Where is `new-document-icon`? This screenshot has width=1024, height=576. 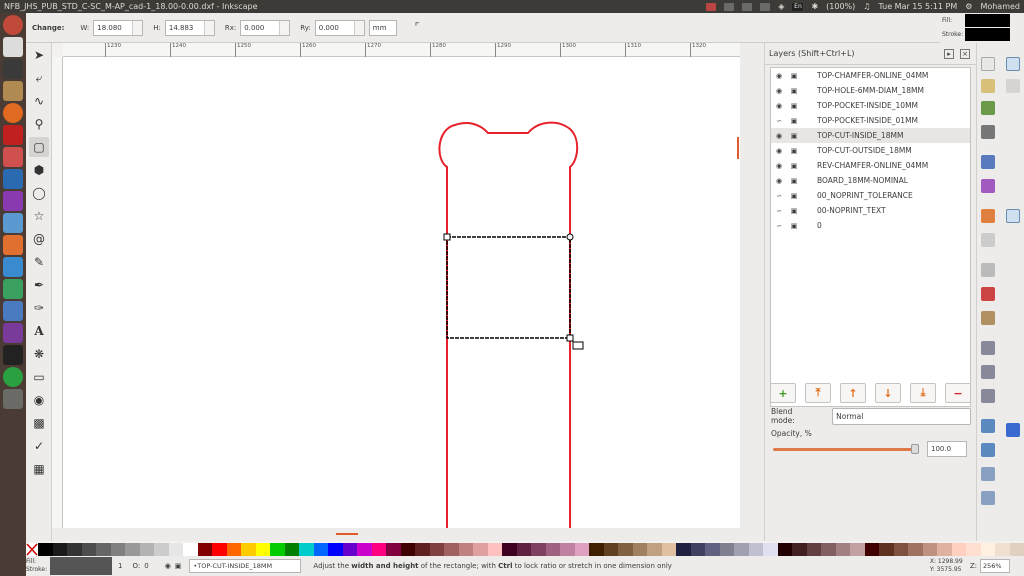
new-document-icon is located at coordinates (988, 64).